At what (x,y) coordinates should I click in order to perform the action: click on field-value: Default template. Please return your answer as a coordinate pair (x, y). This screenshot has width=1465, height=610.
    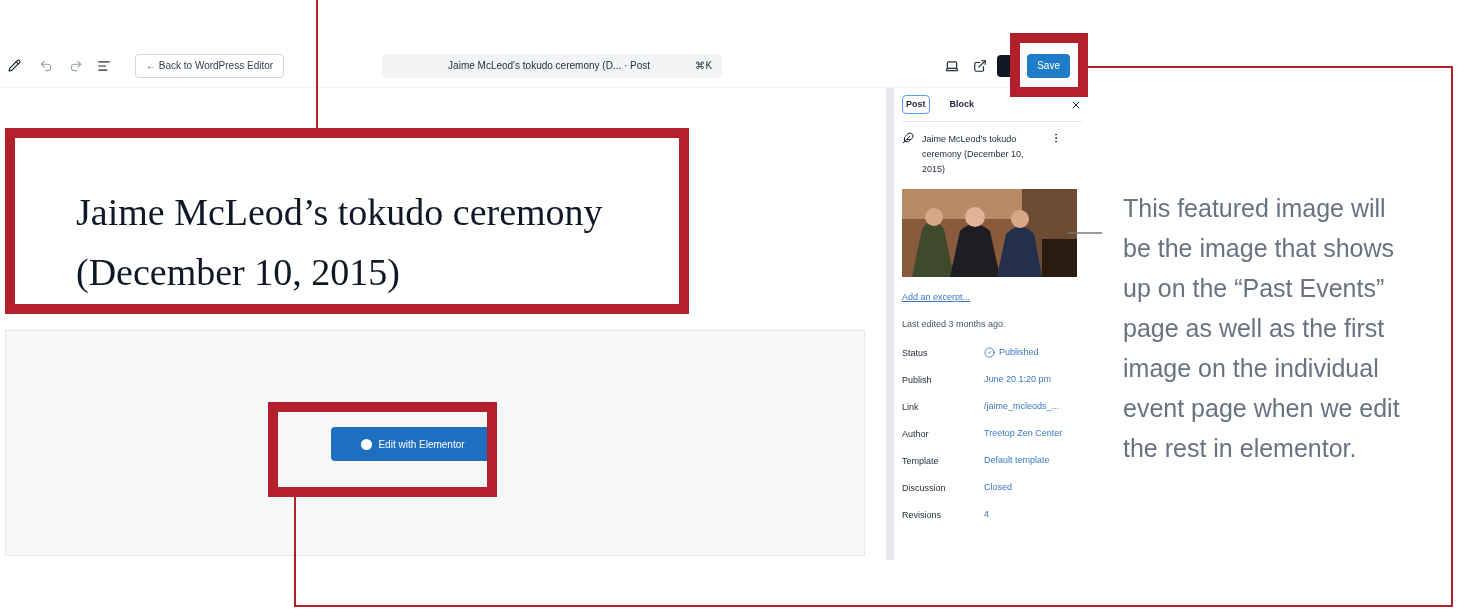
    Looking at the image, I should click on (1033, 460).